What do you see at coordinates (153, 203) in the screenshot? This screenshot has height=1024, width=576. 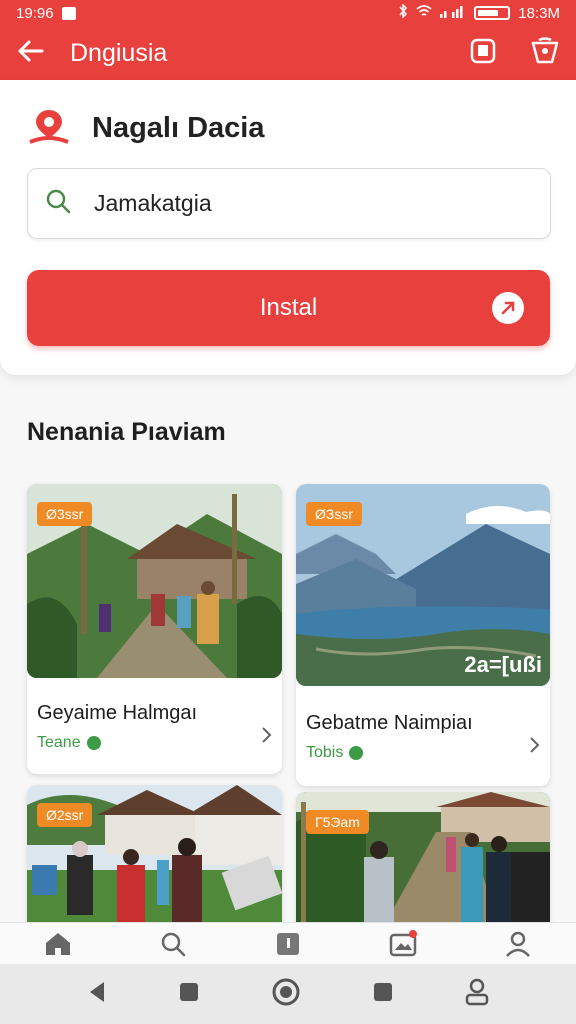 I see `search-value: Jamakatgia` at bounding box center [153, 203].